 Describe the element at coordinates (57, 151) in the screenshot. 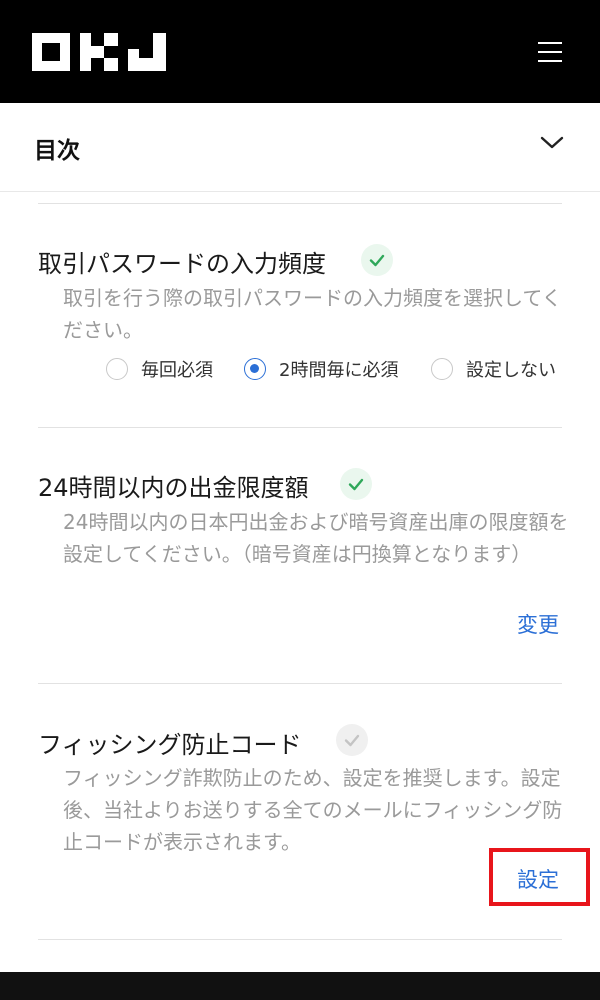

I see `toc-title: 目次` at that location.